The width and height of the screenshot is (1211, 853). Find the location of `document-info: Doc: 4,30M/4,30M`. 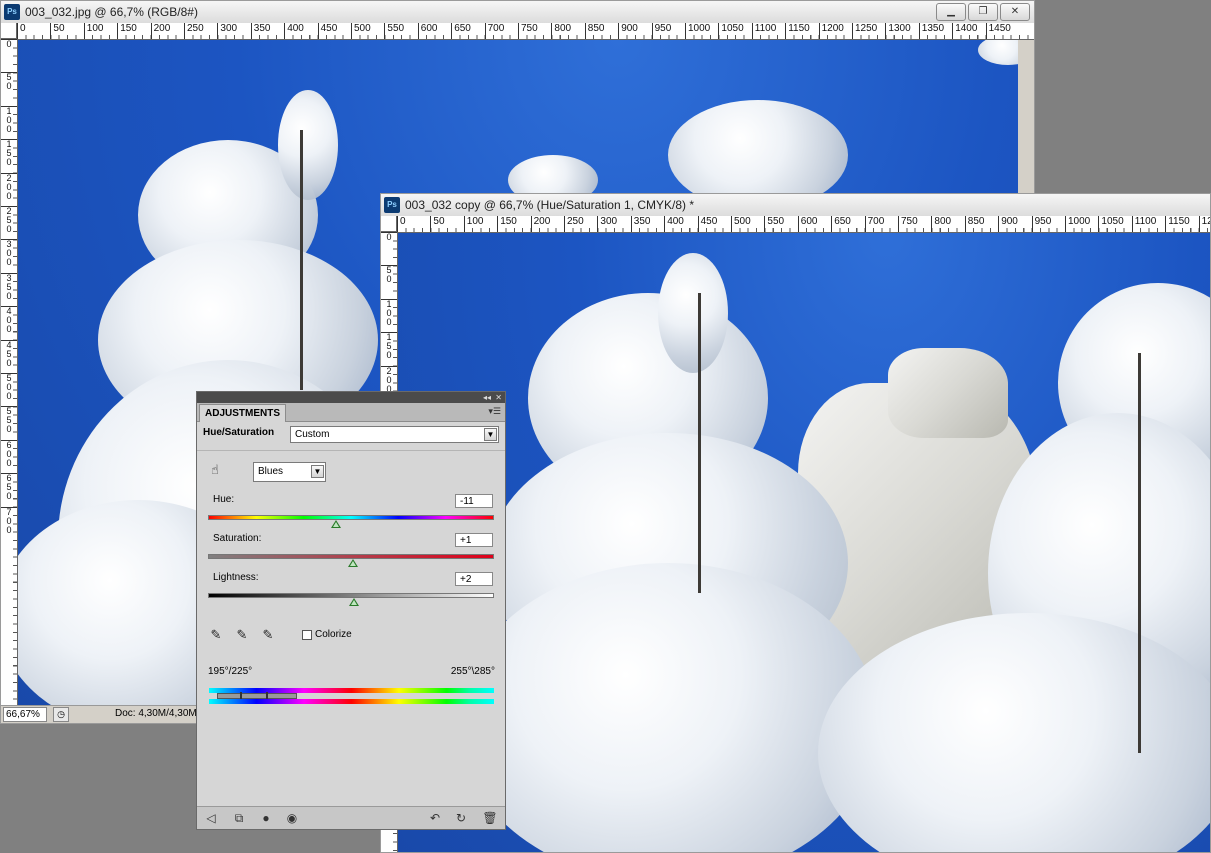

document-info: Doc: 4,30M/4,30M is located at coordinates (156, 713).